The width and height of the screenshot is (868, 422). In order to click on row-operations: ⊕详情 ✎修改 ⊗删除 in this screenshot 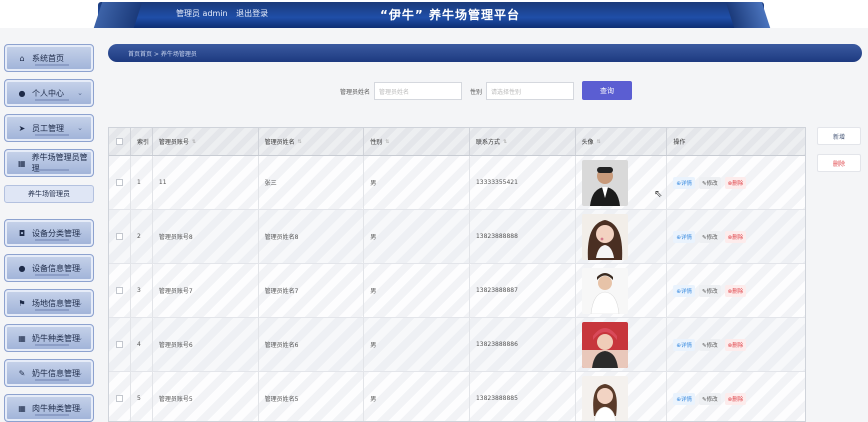, I will do `click(736, 182)`.